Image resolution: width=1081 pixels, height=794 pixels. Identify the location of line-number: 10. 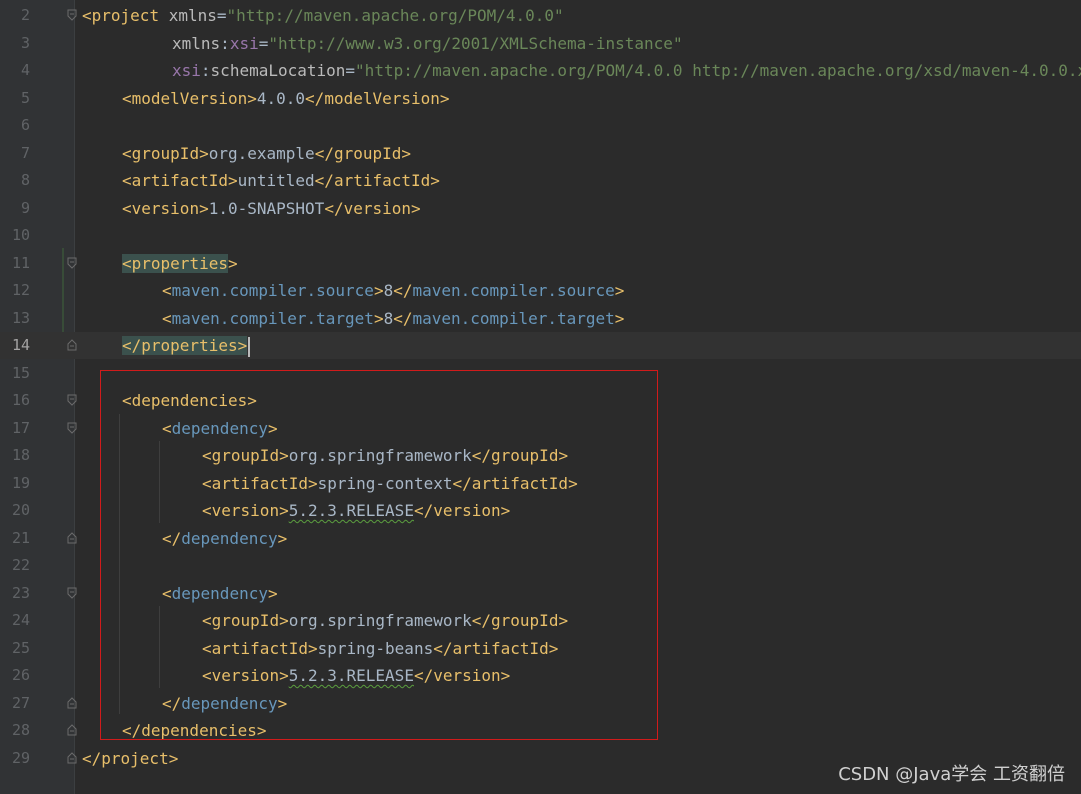
(20, 235).